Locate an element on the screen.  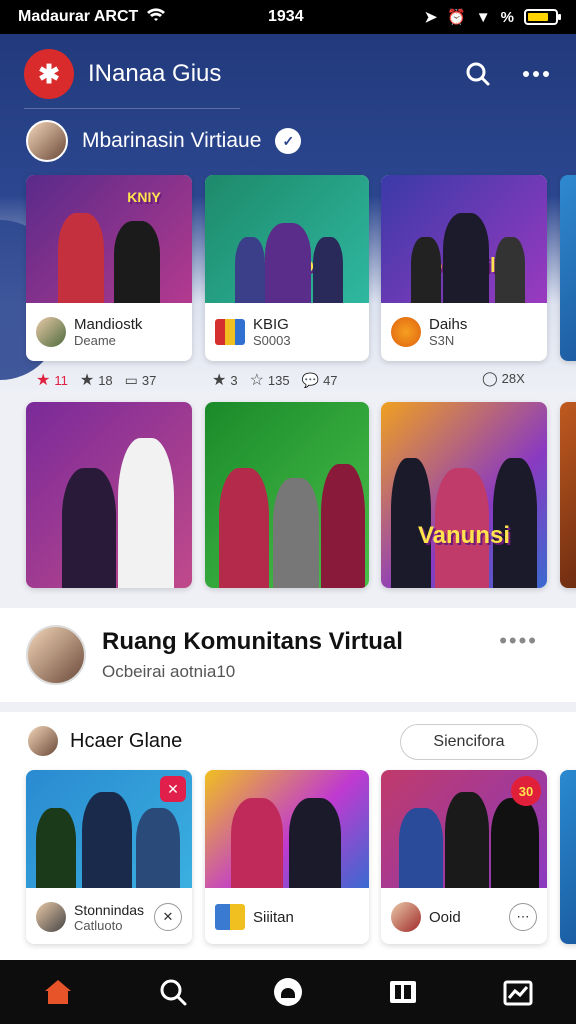
stat-item: ☆ 135 is located at coordinates (270, 380).